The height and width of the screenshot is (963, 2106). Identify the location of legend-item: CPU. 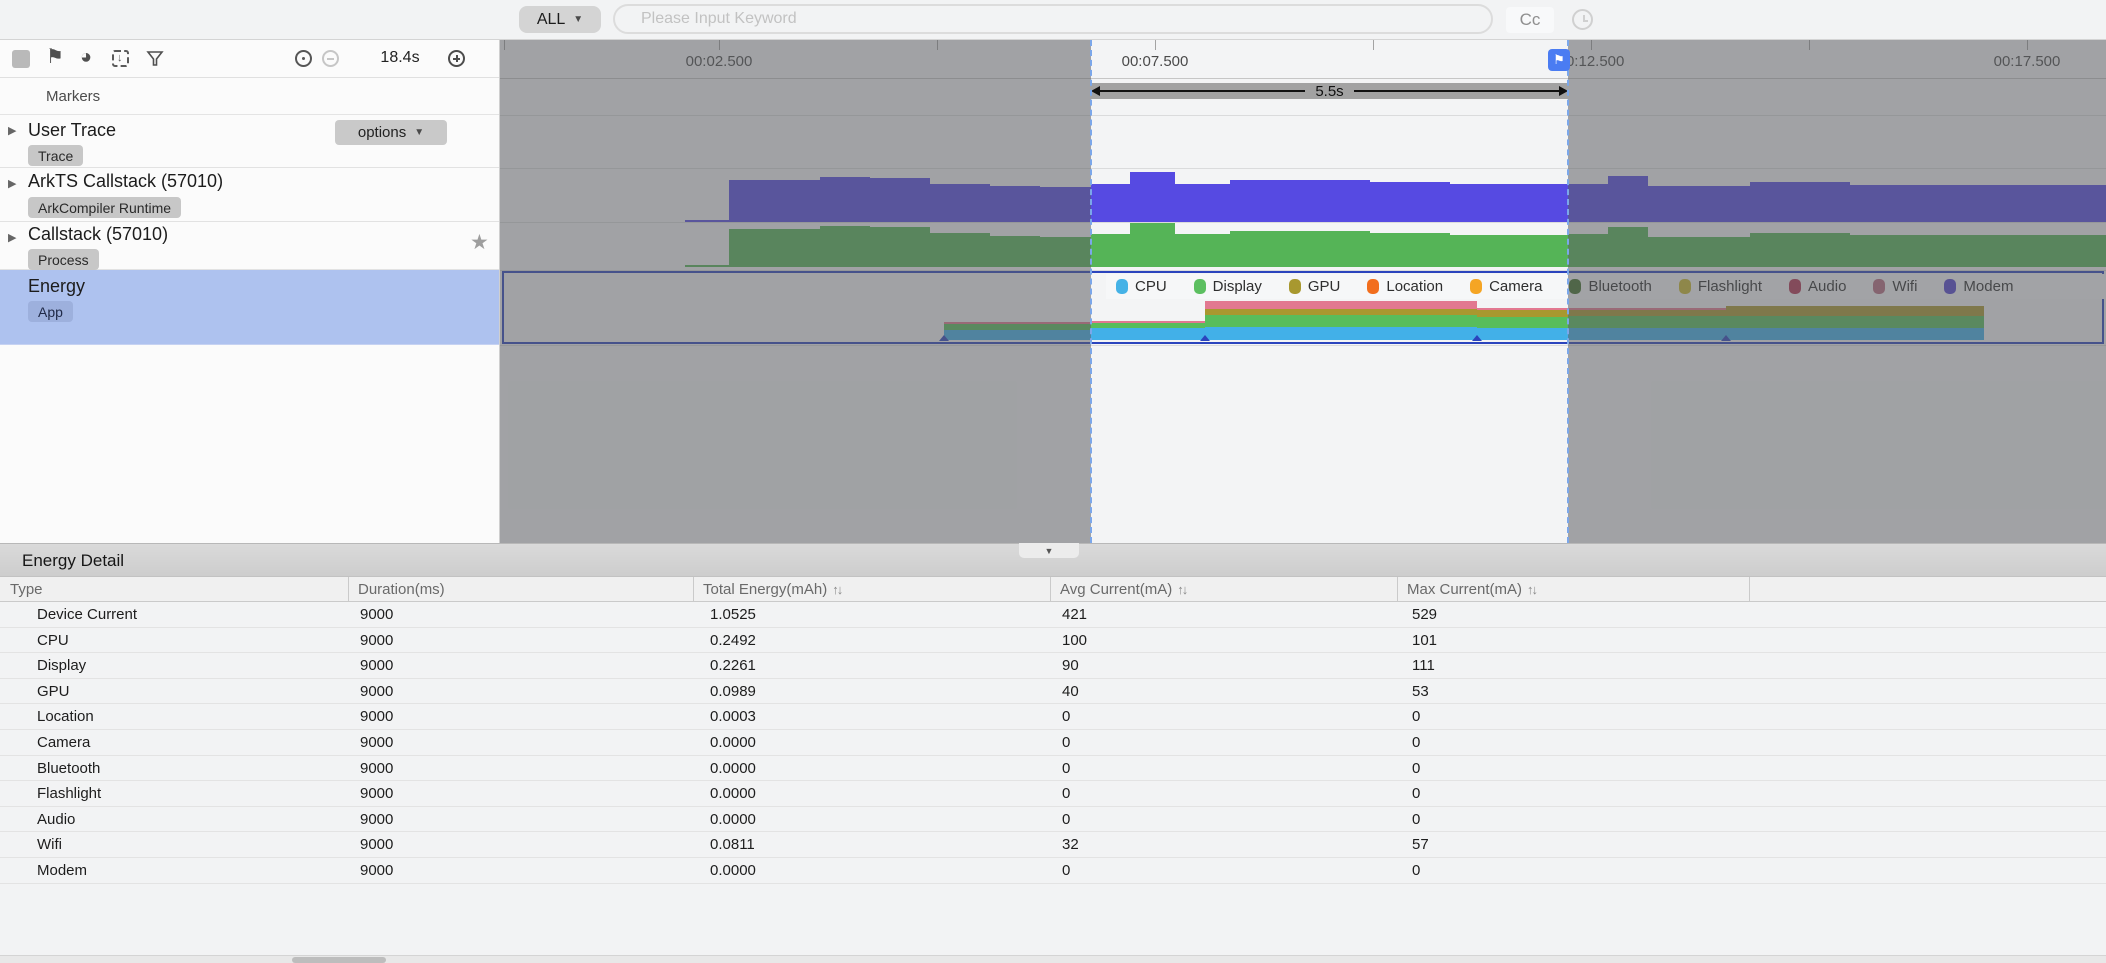
(1141, 286).